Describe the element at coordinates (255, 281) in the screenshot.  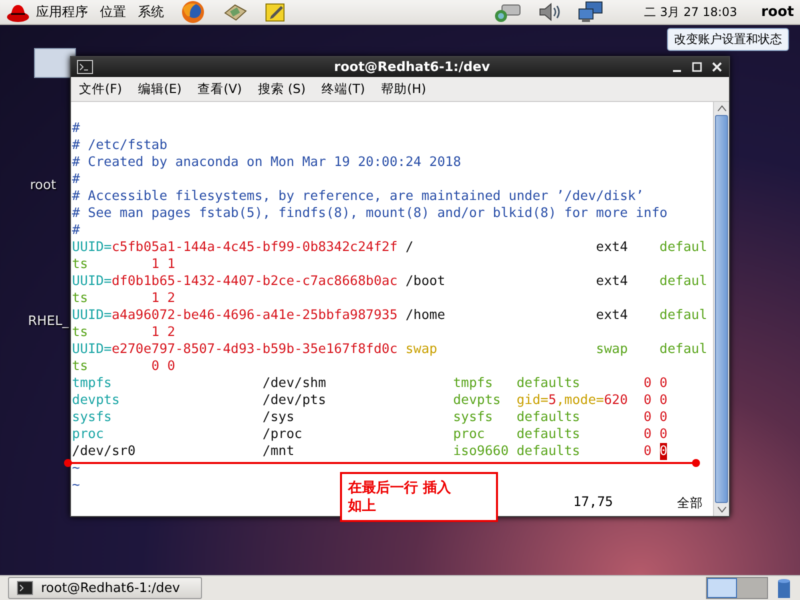
I see `config-text: df0b1b65-1432-4407-b2ce-c7ac8668b0ac` at that location.